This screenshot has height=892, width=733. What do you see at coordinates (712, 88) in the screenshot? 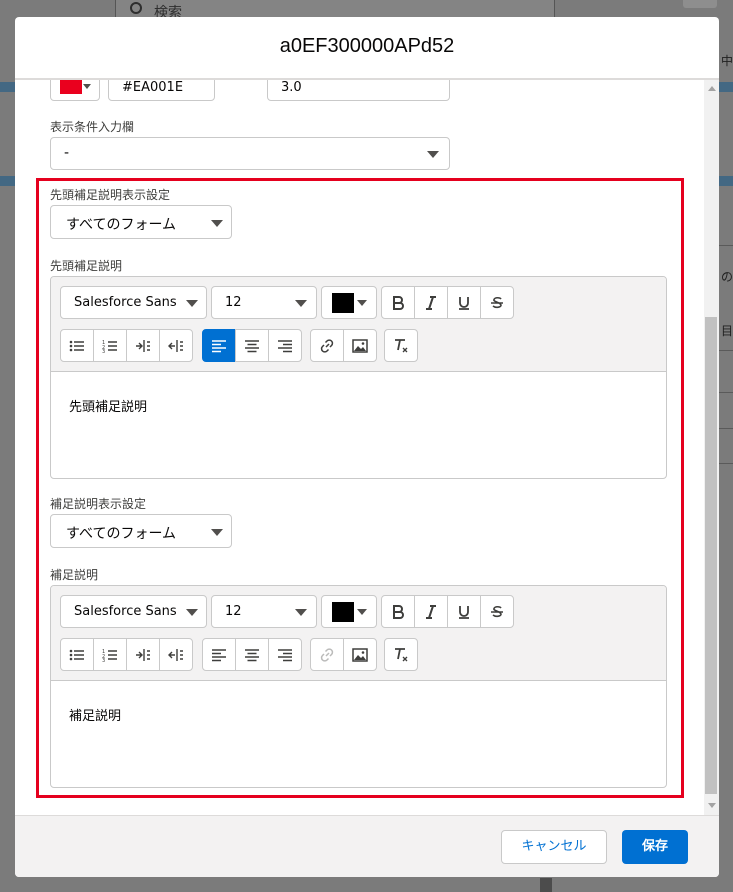
I see `scroll-up-arrow-icon` at bounding box center [712, 88].